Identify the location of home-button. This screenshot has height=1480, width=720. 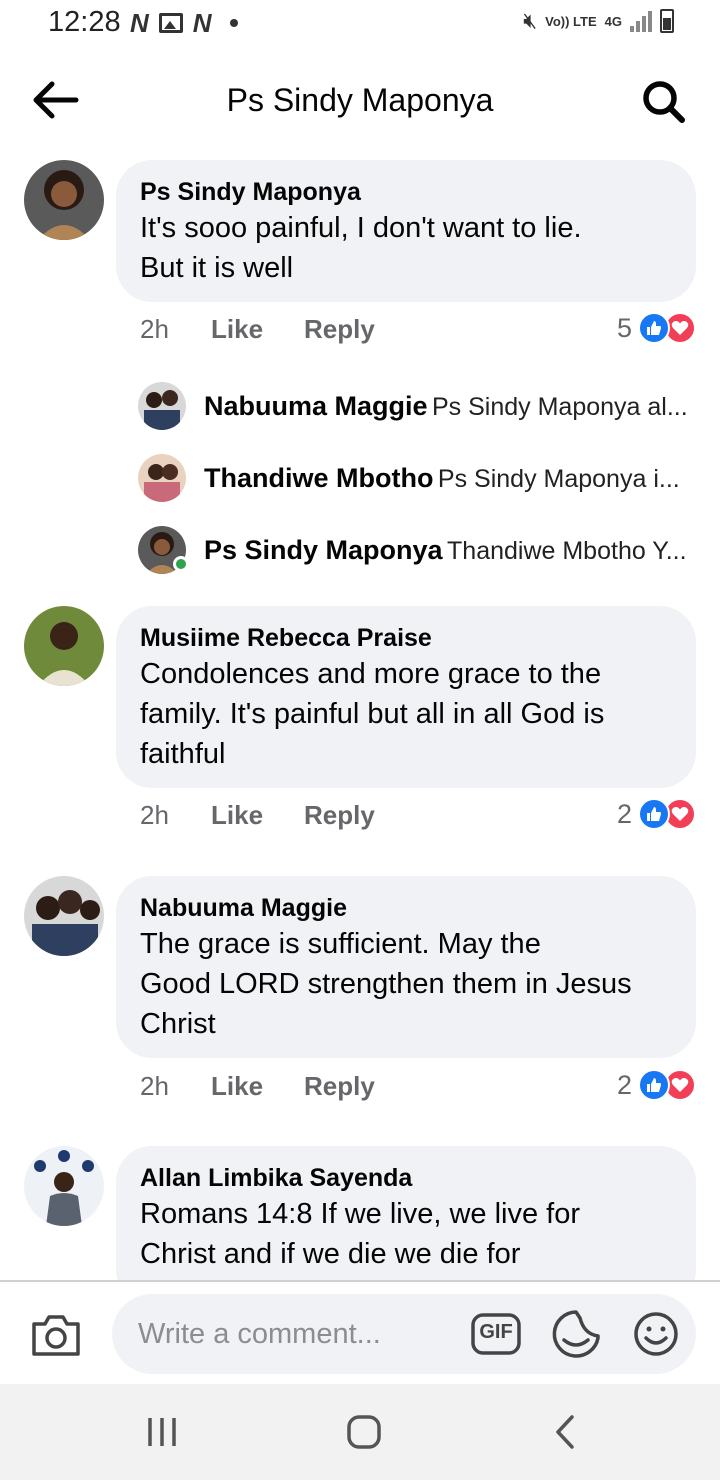
(364, 1432).